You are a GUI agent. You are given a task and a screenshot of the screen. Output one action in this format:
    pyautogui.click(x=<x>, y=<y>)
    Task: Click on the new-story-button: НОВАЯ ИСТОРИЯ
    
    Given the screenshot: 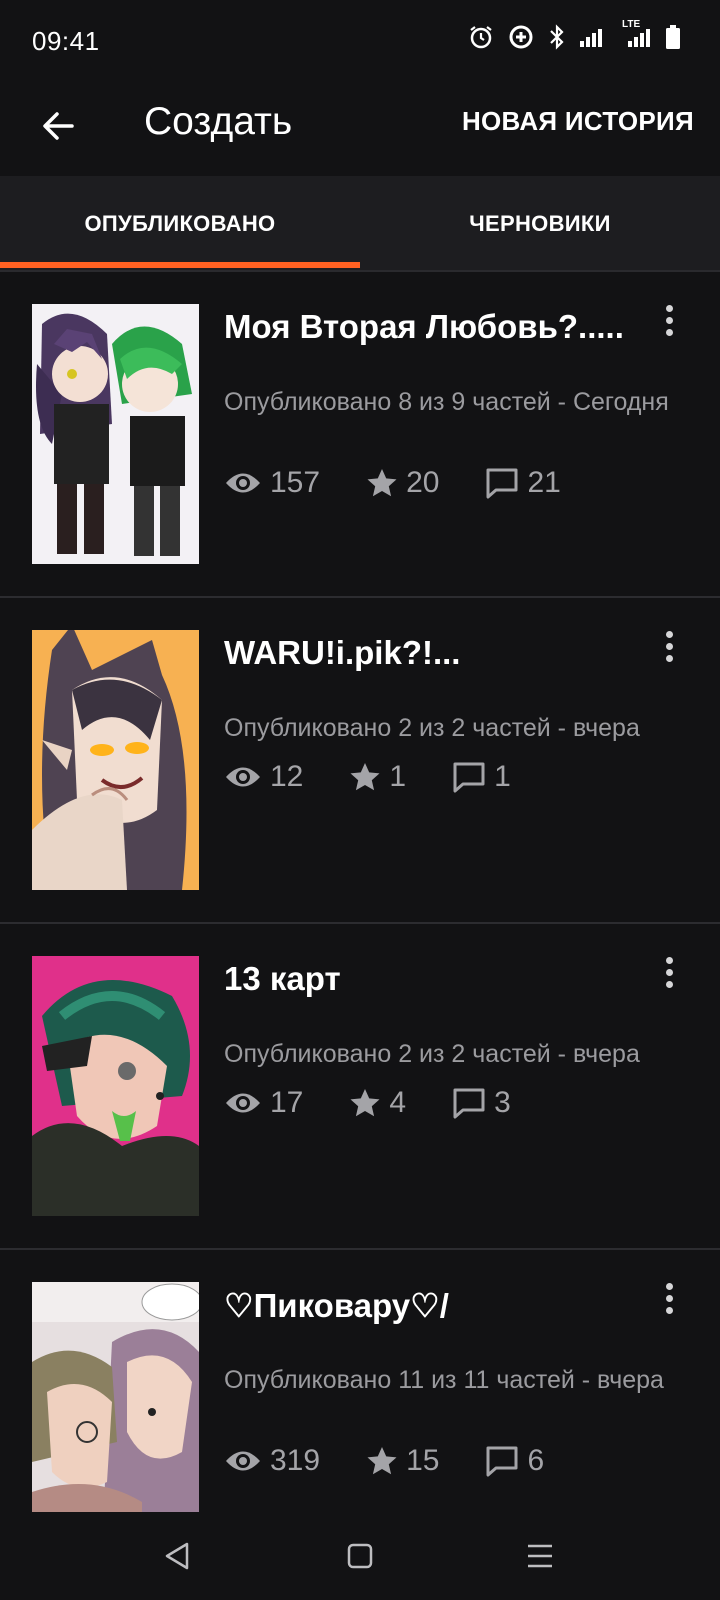 What is the action you would take?
    pyautogui.click(x=578, y=121)
    